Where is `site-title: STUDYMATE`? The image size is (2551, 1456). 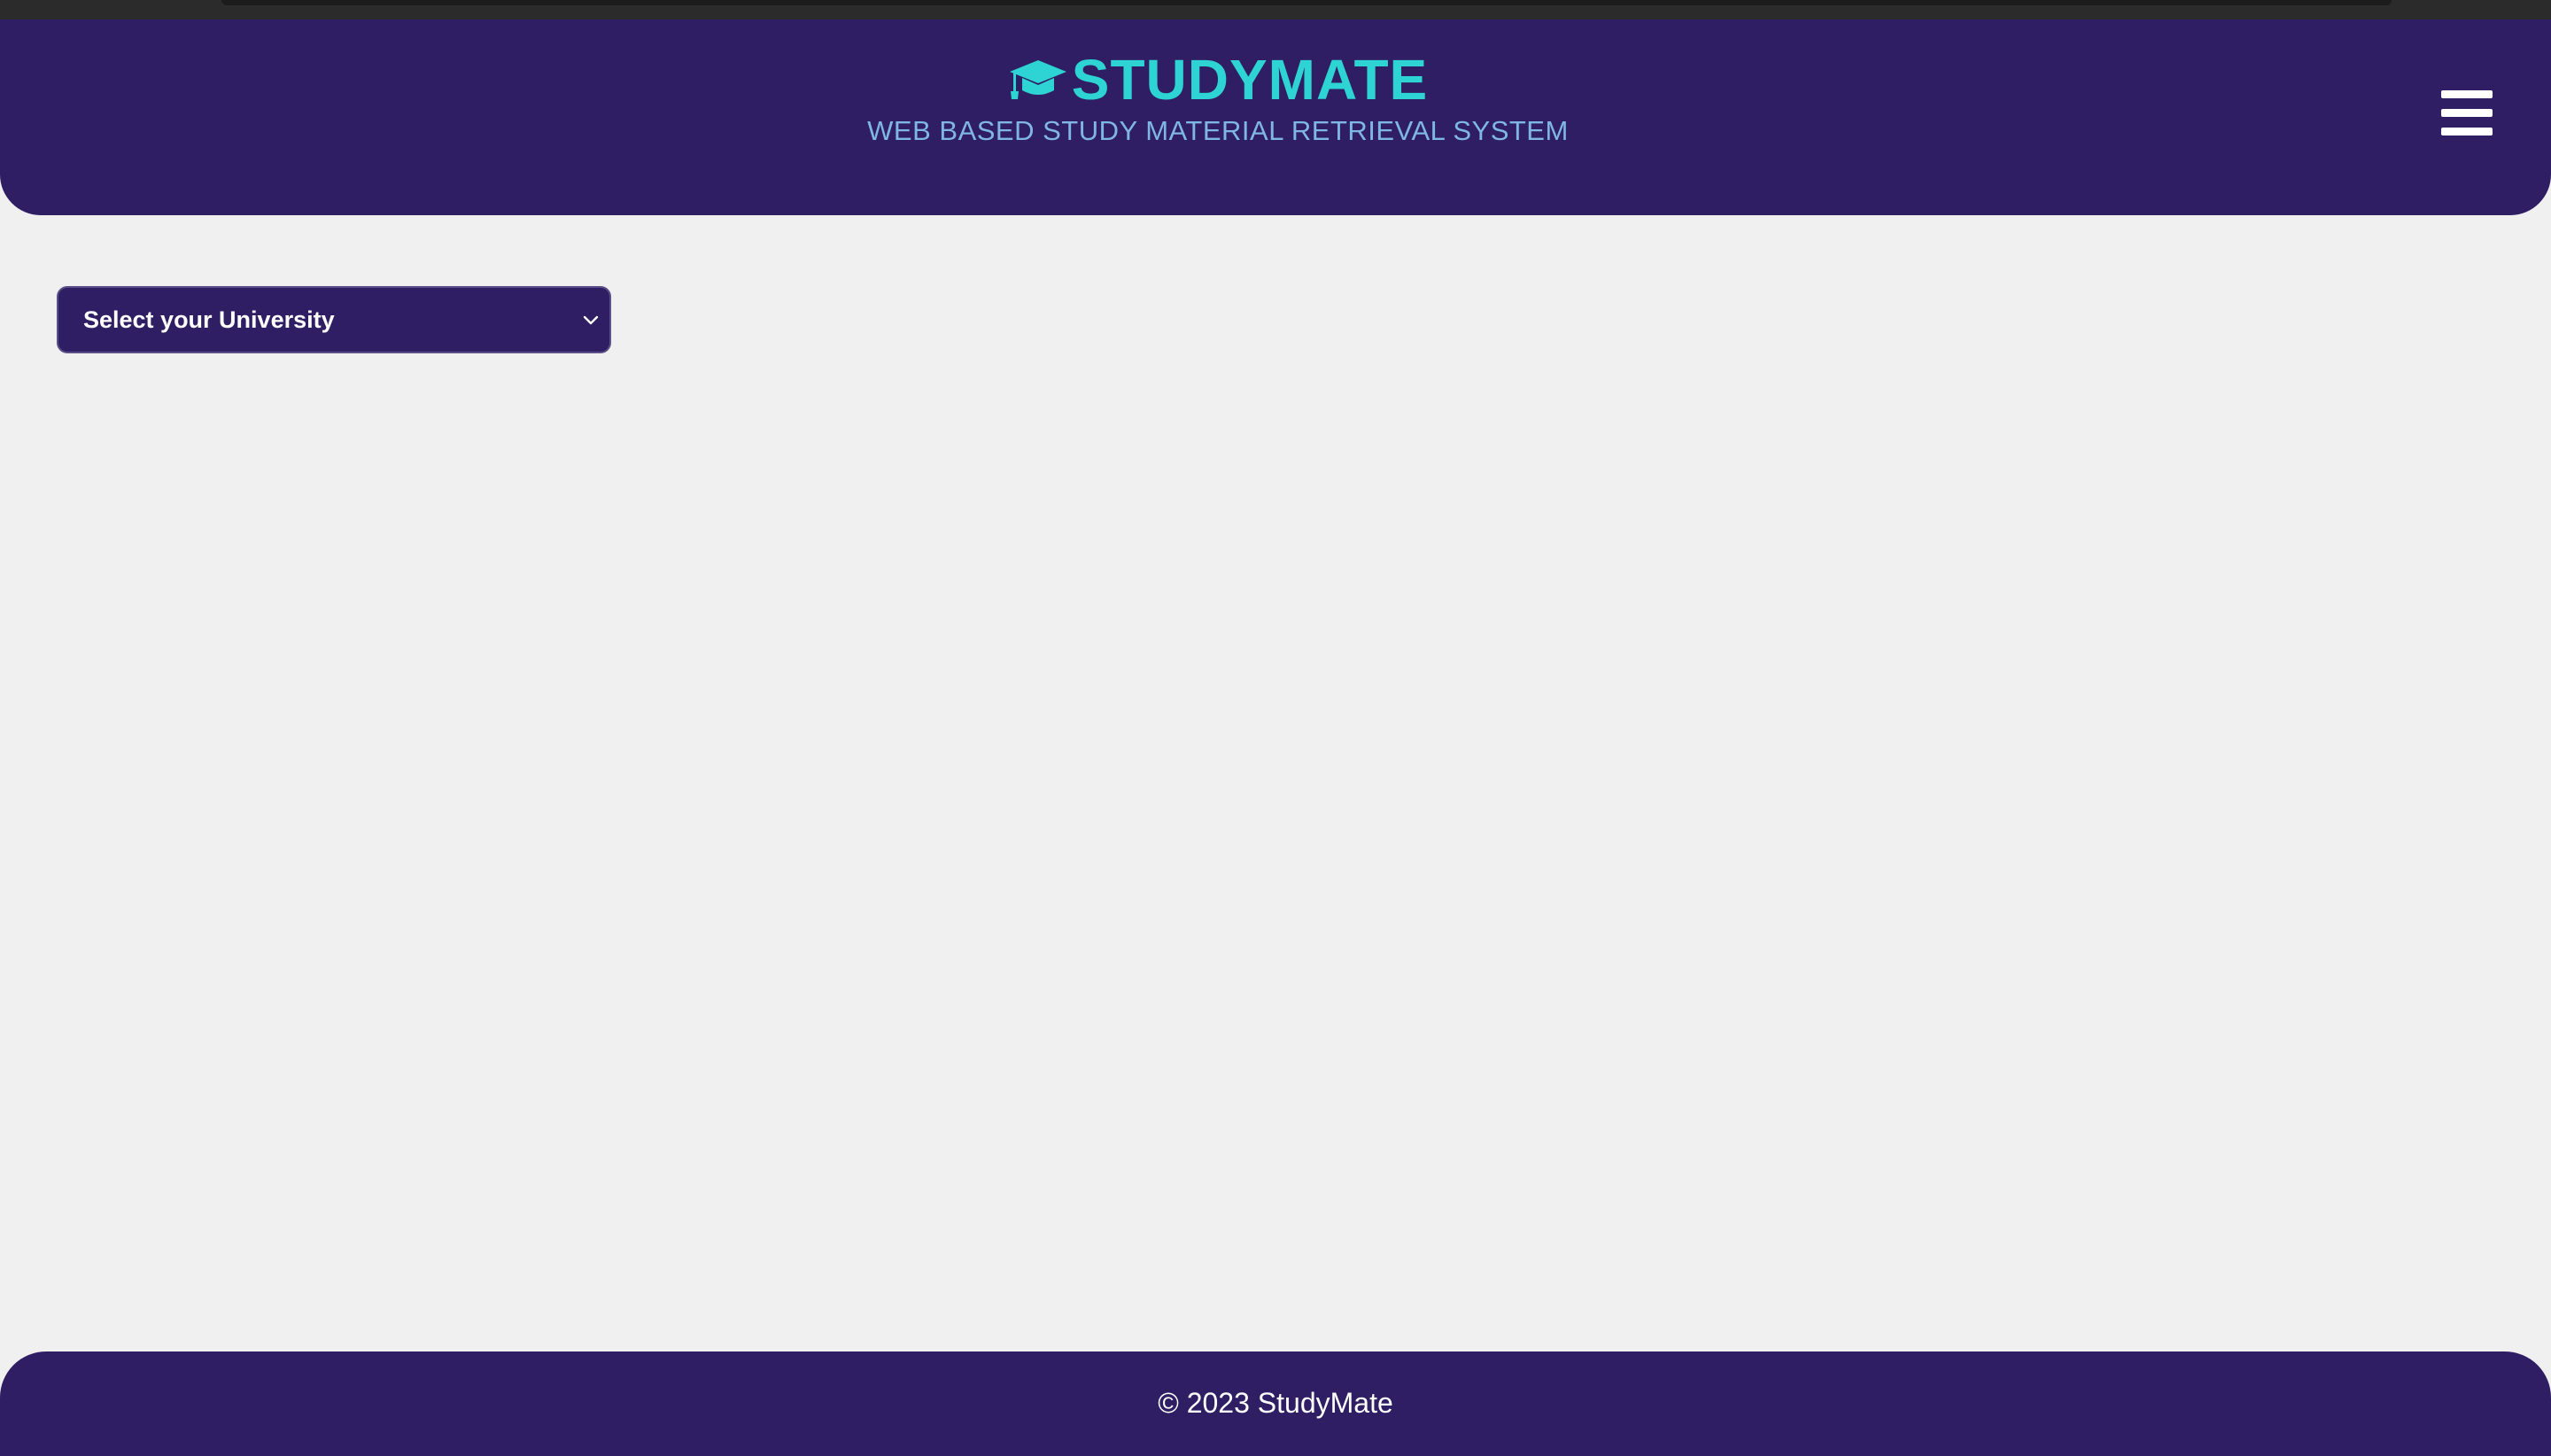 site-title: STUDYMATE is located at coordinates (1250, 80).